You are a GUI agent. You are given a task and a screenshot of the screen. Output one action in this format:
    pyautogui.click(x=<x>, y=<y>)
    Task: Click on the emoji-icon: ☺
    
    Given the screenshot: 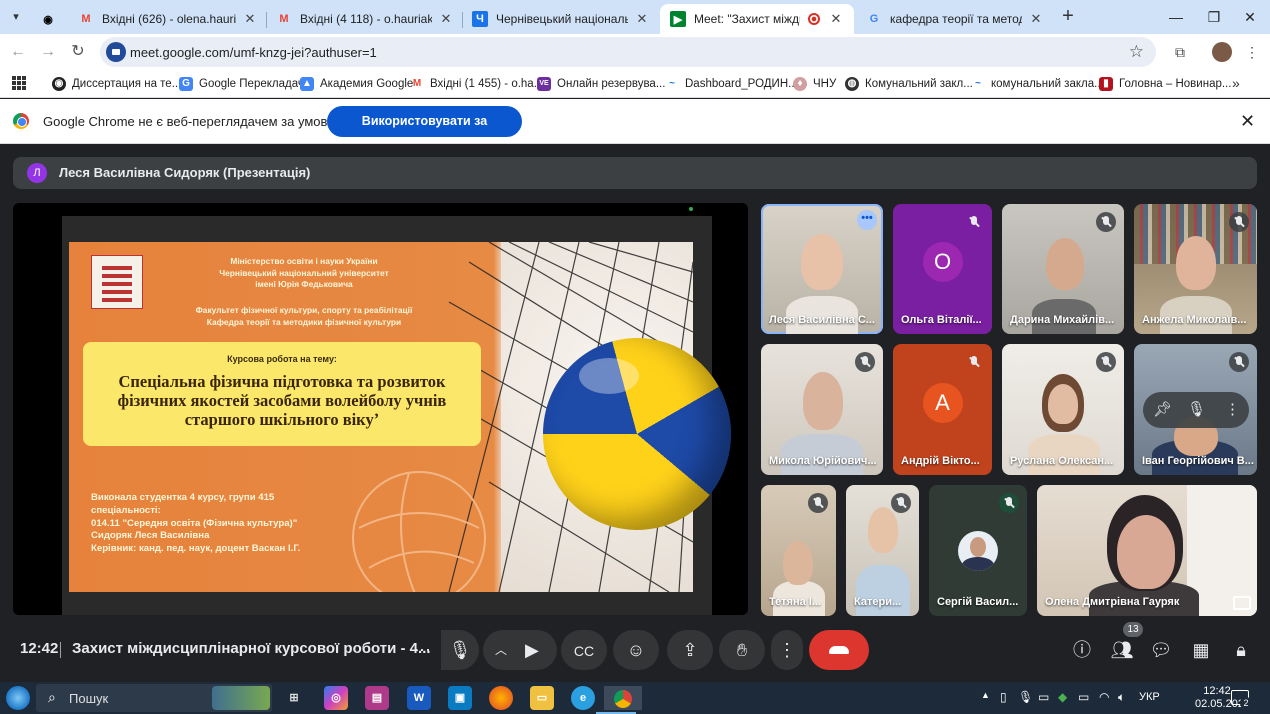 What is the action you would take?
    pyautogui.click(x=636, y=650)
    